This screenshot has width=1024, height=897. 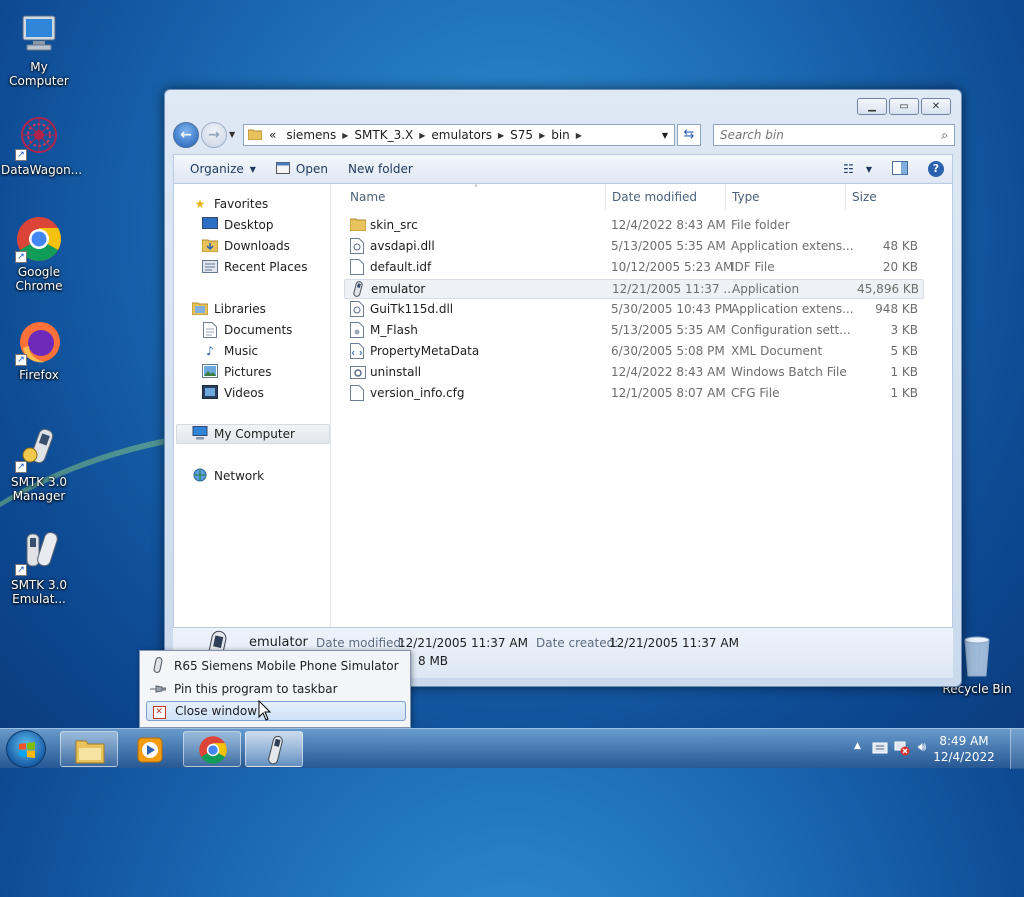 What do you see at coordinates (560, 135) in the screenshot?
I see `breadcrumb-item: bin` at bounding box center [560, 135].